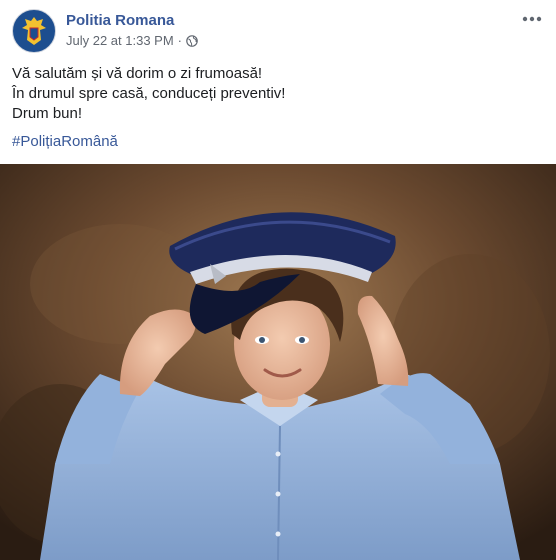 Image resolution: width=556 pixels, height=560 pixels. I want to click on coat-of-arms-icon, so click(34, 31).